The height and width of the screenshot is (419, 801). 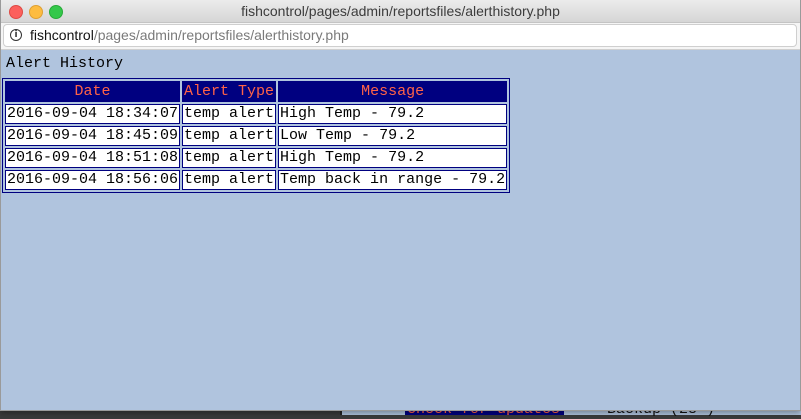 What do you see at coordinates (65, 63) in the screenshot?
I see `page-title: Alert History` at bounding box center [65, 63].